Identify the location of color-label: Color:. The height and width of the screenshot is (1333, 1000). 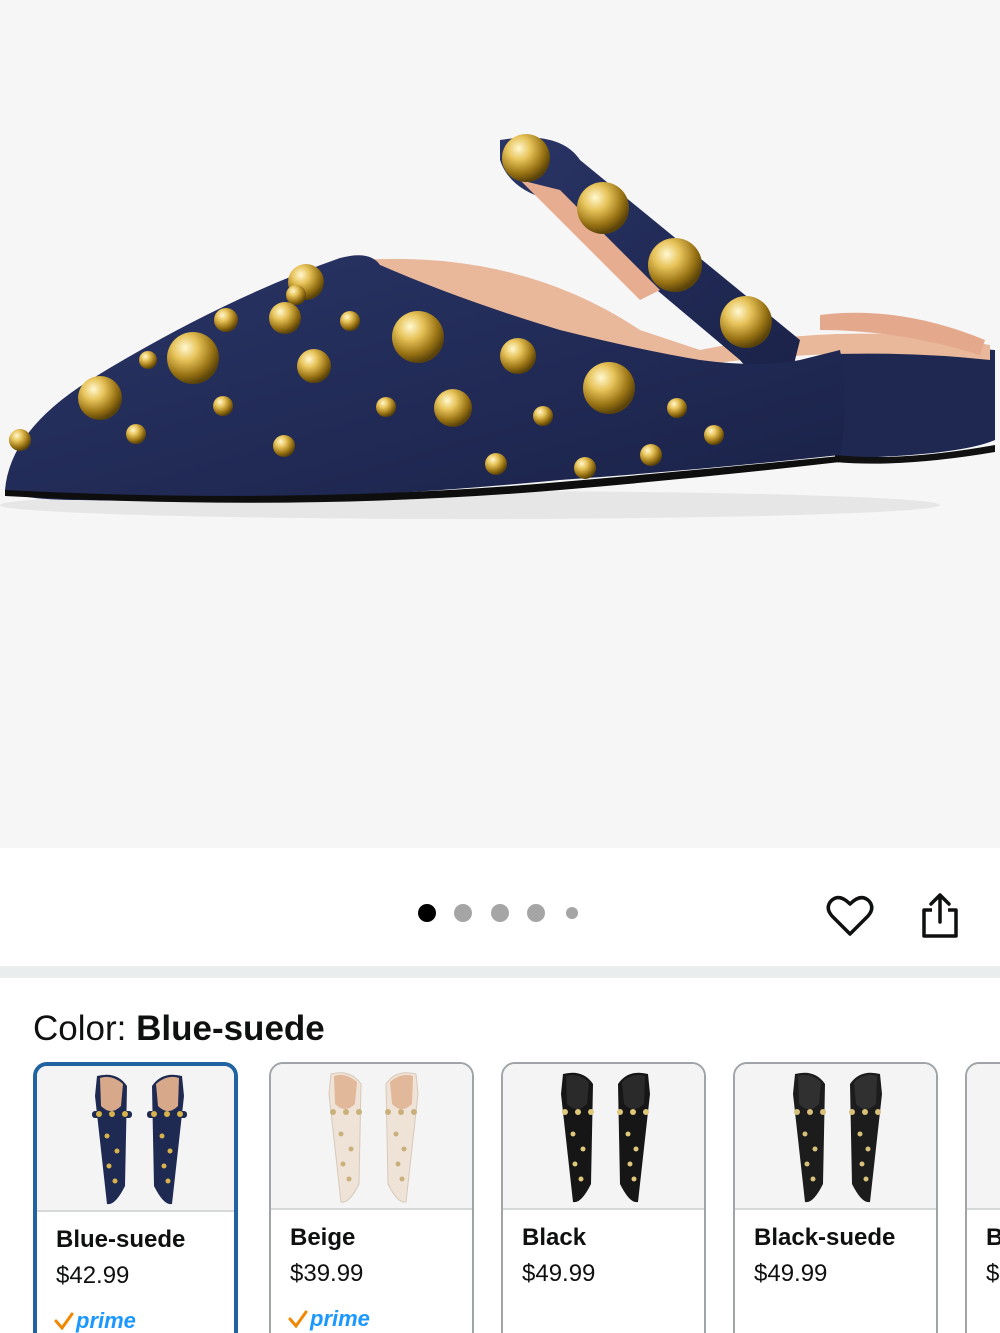
(85, 1028).